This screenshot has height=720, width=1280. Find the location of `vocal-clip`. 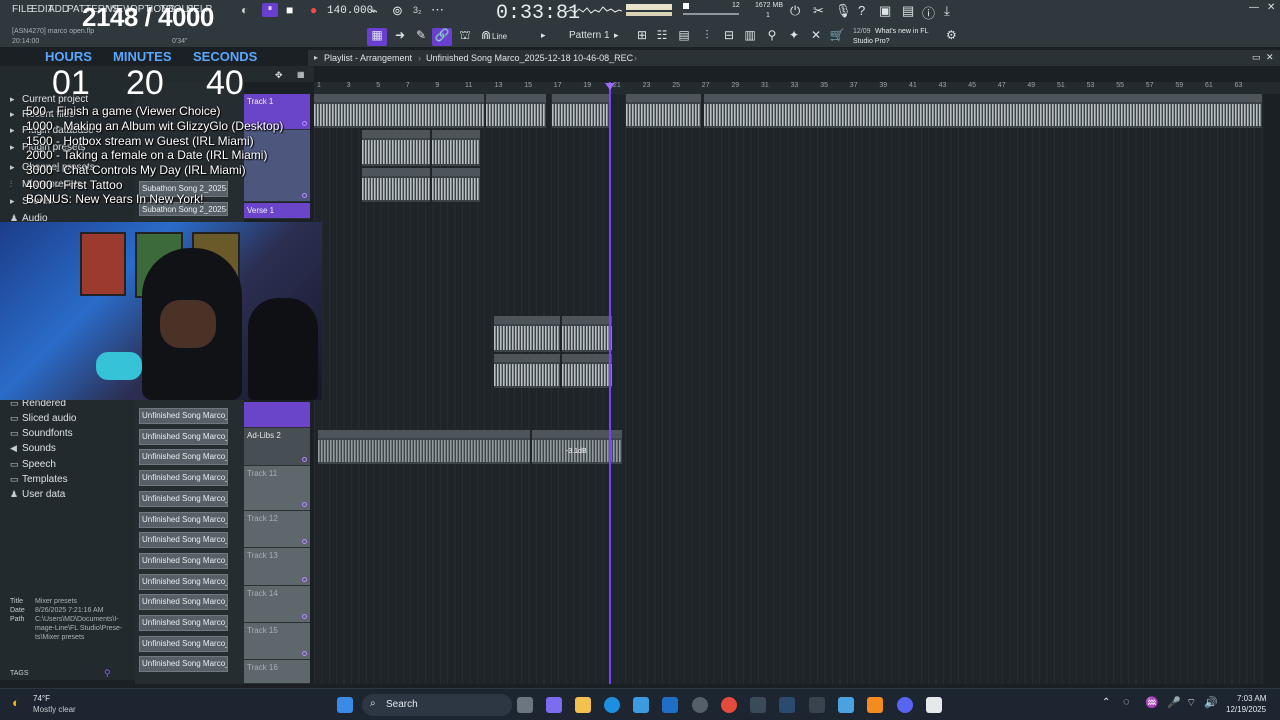

vocal-clip is located at coordinates (527, 371).